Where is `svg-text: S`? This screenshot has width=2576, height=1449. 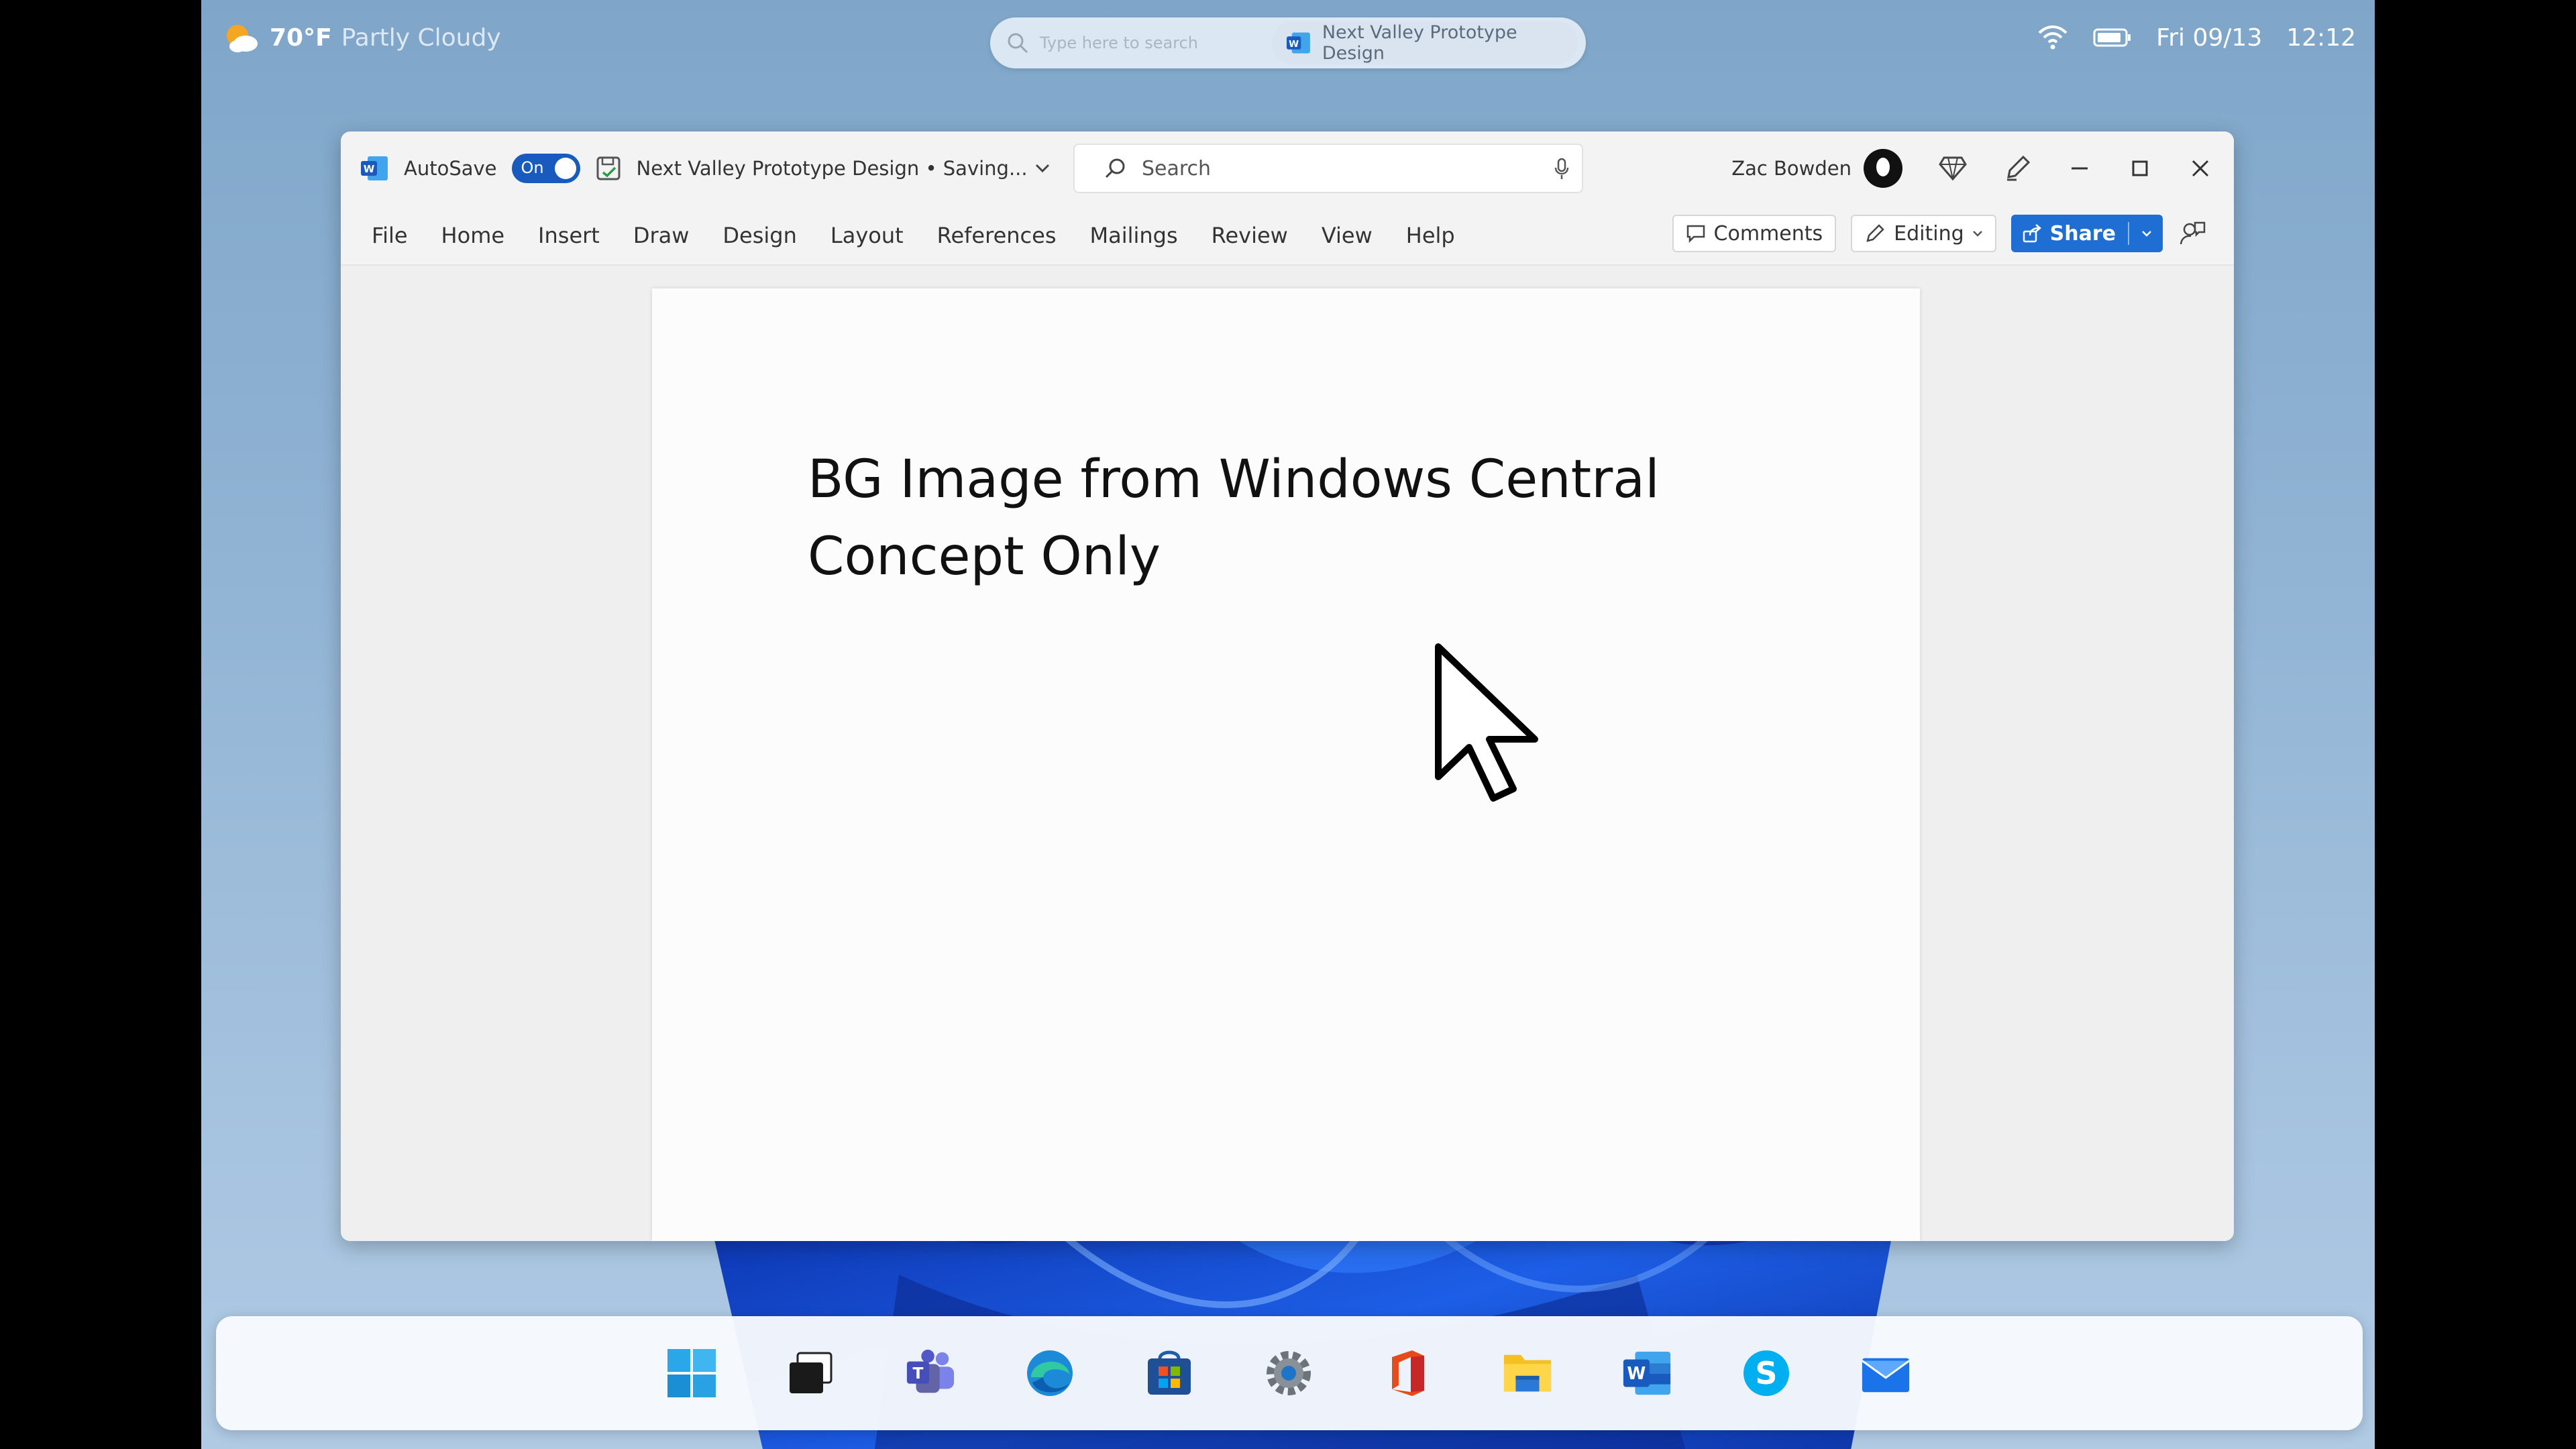
svg-text: S is located at coordinates (1766, 1373).